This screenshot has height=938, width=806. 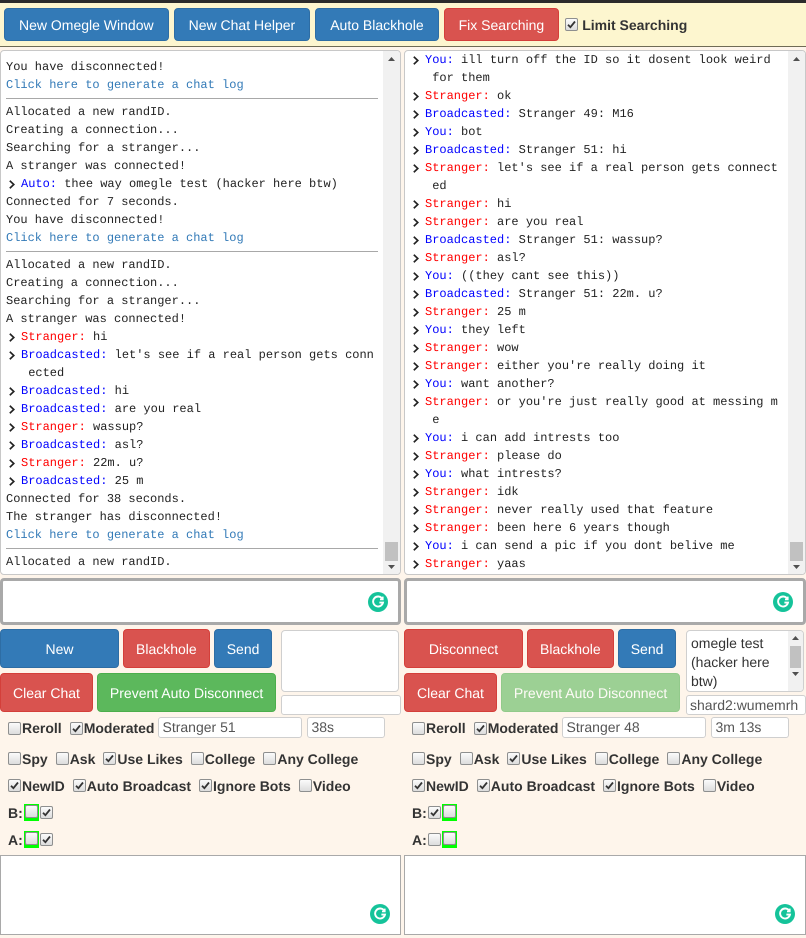 I want to click on chat-message: Broadcasted: Stranger 49: M16, so click(x=530, y=114).